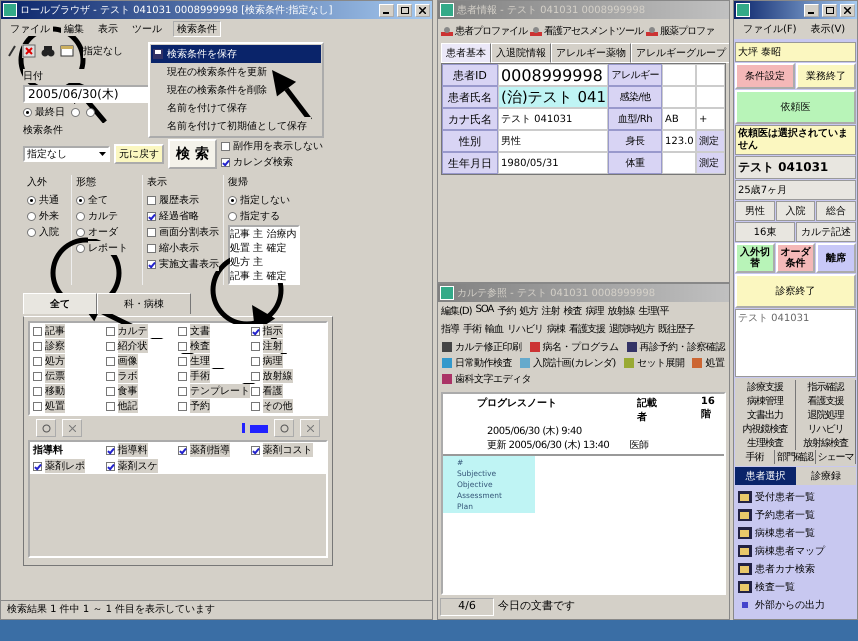 This screenshot has width=858, height=641. Describe the element at coordinates (65, 466) in the screenshot. I see `checkbox-label: 薬剤レポ` at that location.